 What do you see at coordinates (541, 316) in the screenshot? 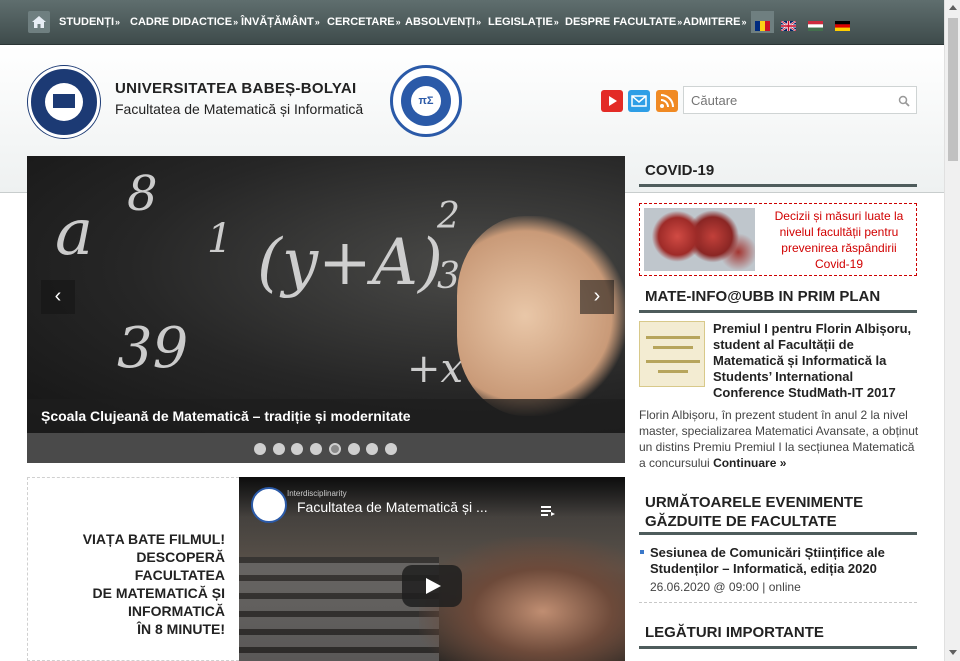
I see `writing-hand` at bounding box center [541, 316].